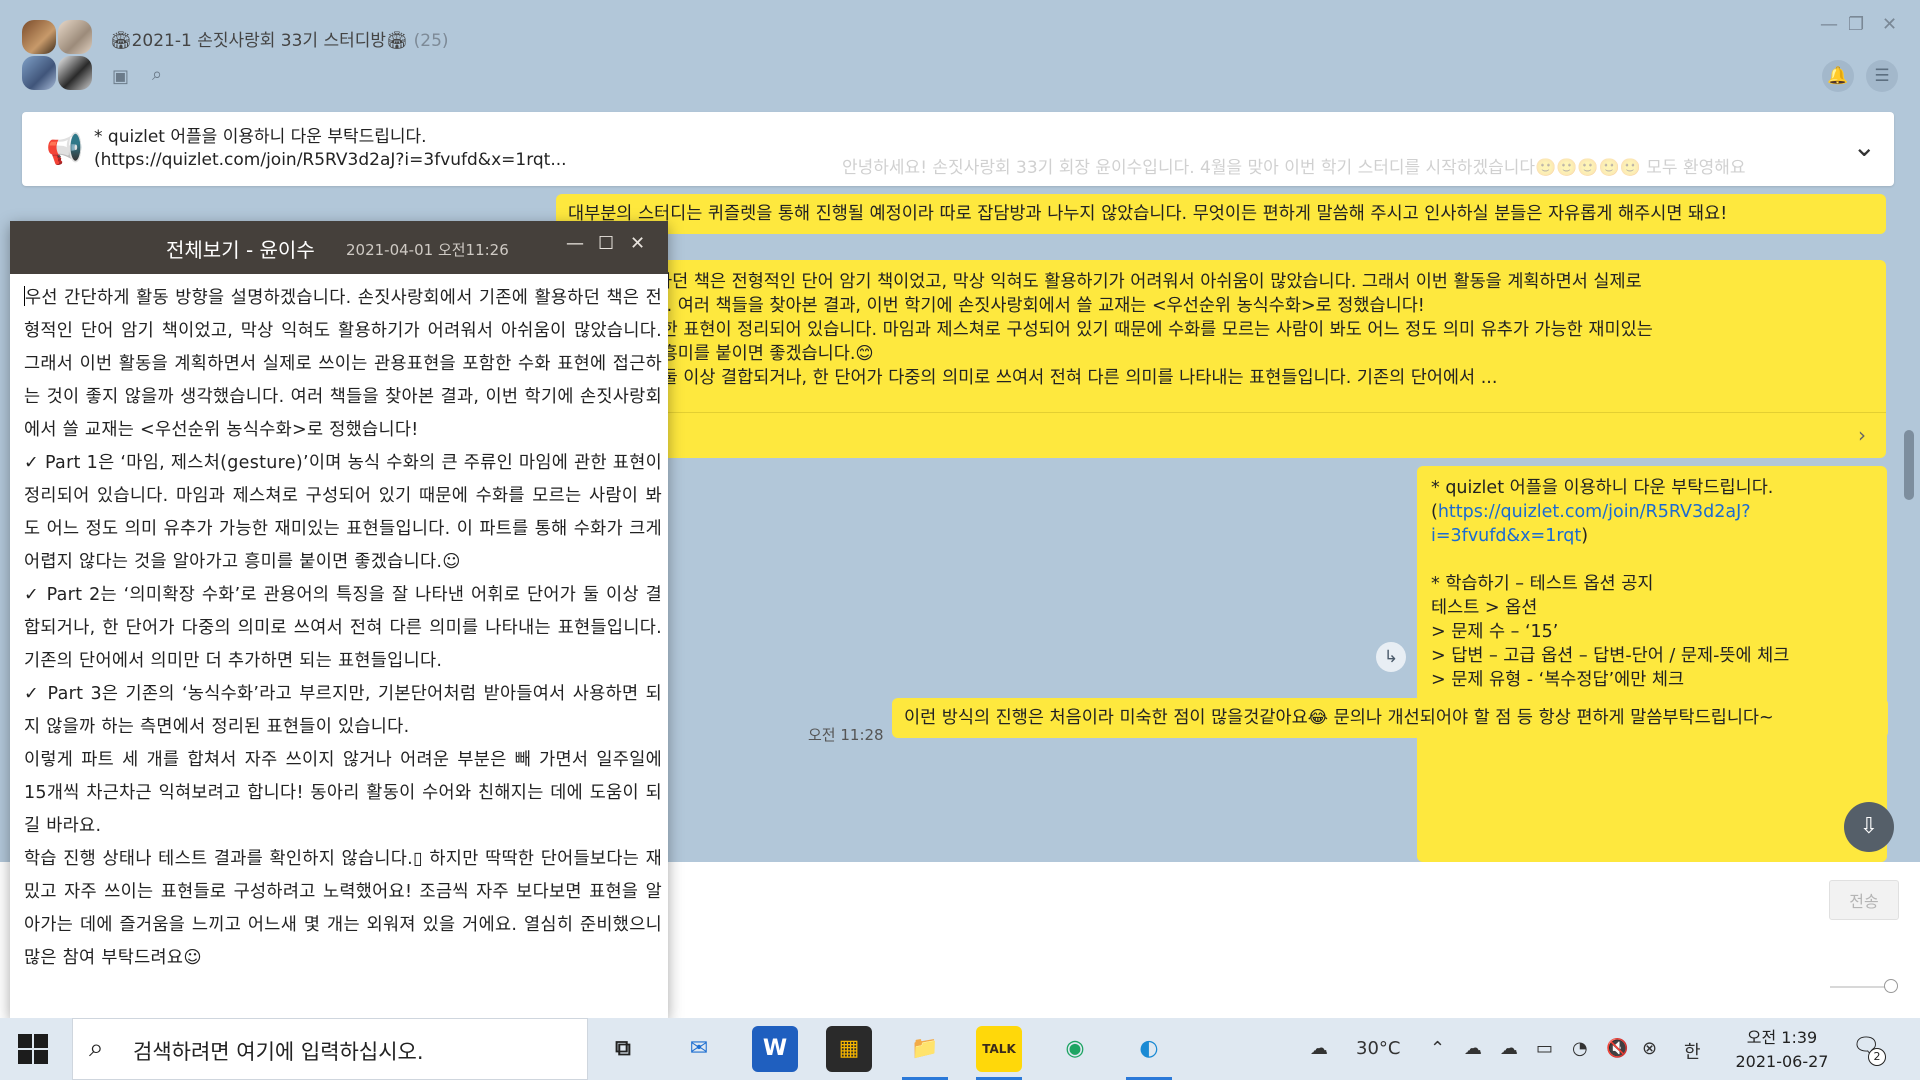  Describe the element at coordinates (1909, 465) in the screenshot. I see `scrollbar-thumb` at that location.